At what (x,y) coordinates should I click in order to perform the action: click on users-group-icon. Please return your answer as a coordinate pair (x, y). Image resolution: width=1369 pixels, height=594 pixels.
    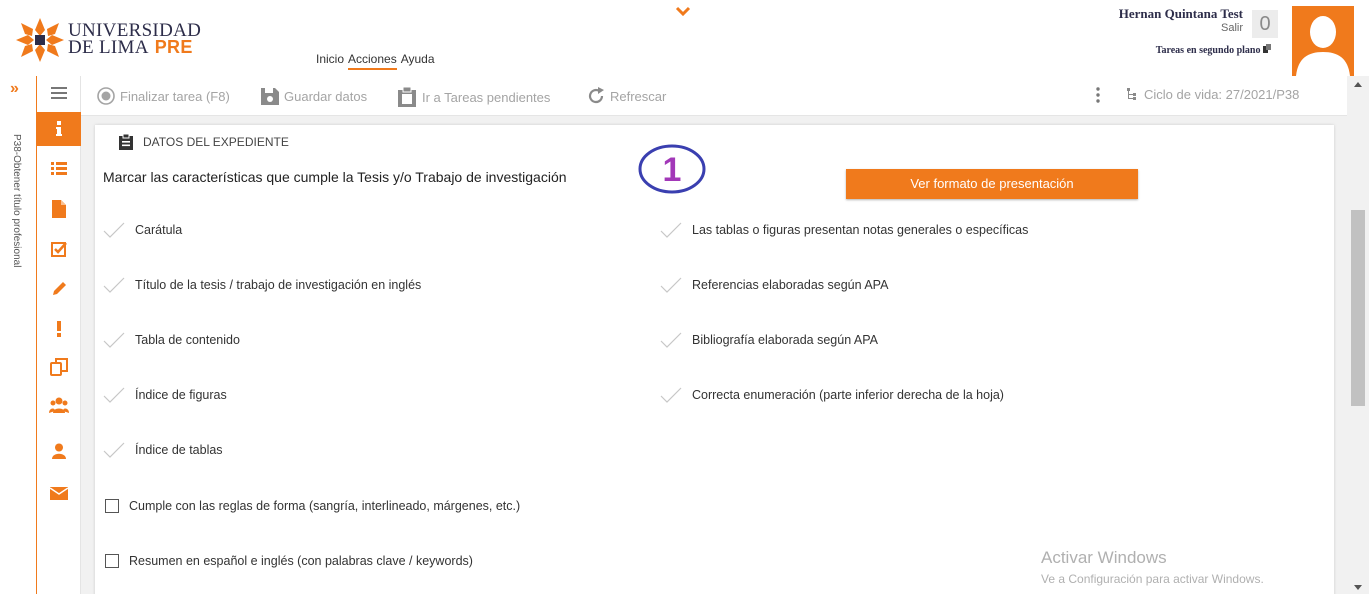
    Looking at the image, I should click on (59, 405).